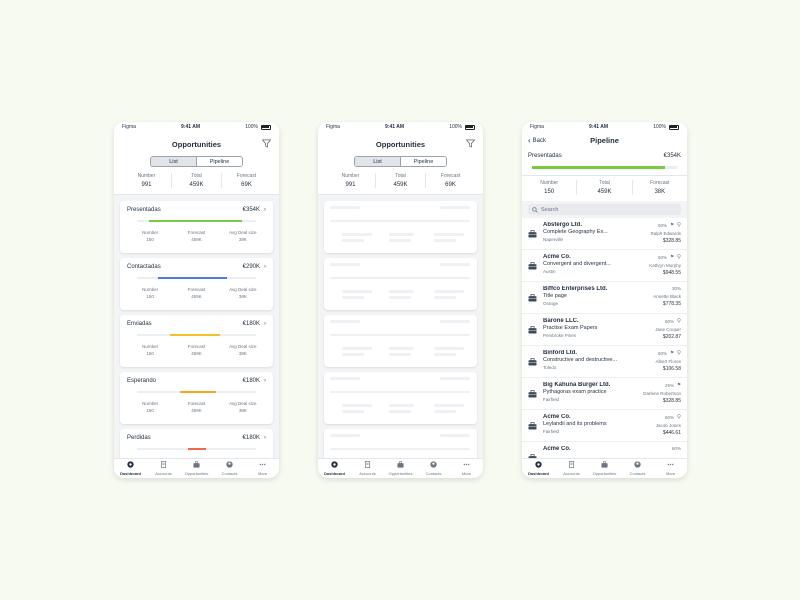  I want to click on stage-amount-group: €180K ›, so click(254, 324).